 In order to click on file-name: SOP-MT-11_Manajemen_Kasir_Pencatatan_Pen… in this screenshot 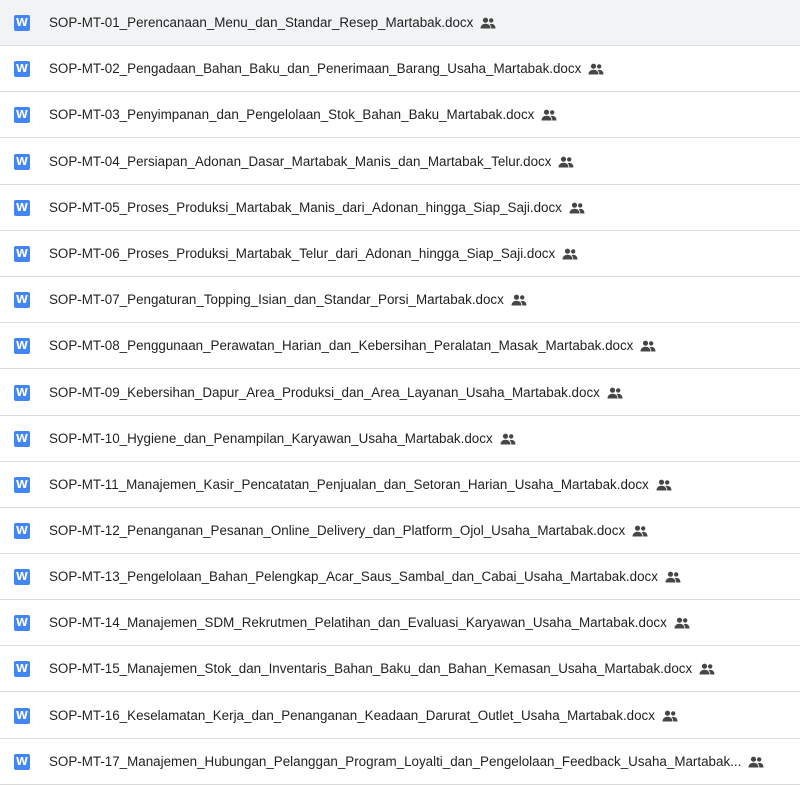, I will do `click(349, 484)`.